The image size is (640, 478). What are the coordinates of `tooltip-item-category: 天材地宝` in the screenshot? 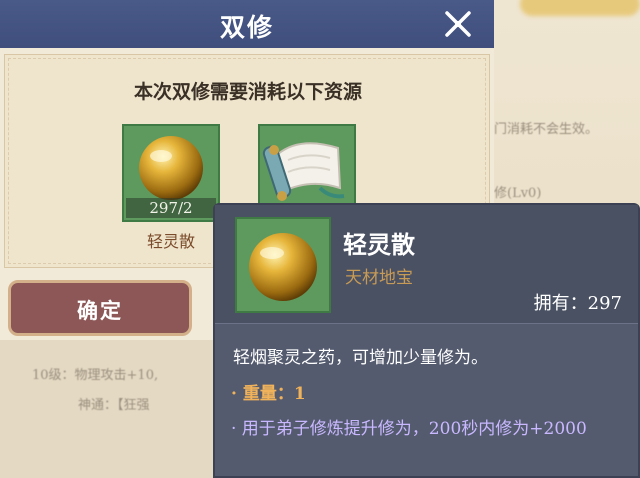 It's located at (379, 278).